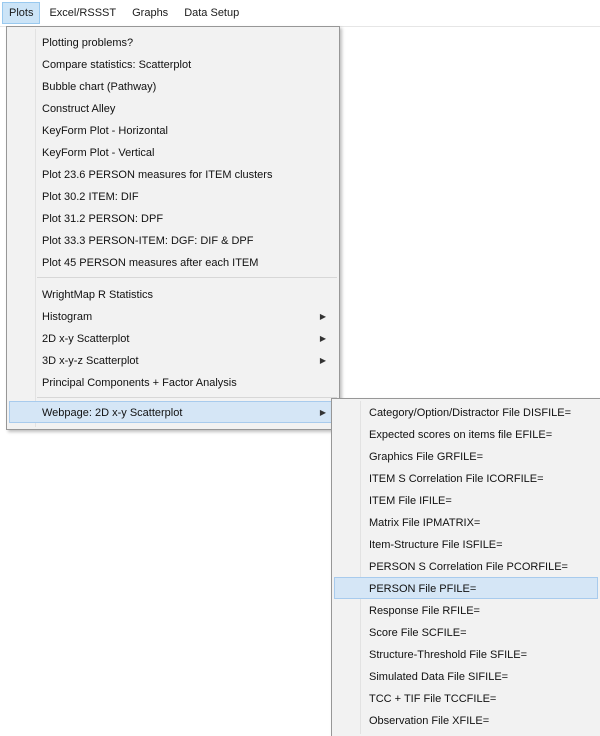 The image size is (600, 736). Describe the element at coordinates (67, 317) in the screenshot. I see `menu-item-label: Histogram` at that location.